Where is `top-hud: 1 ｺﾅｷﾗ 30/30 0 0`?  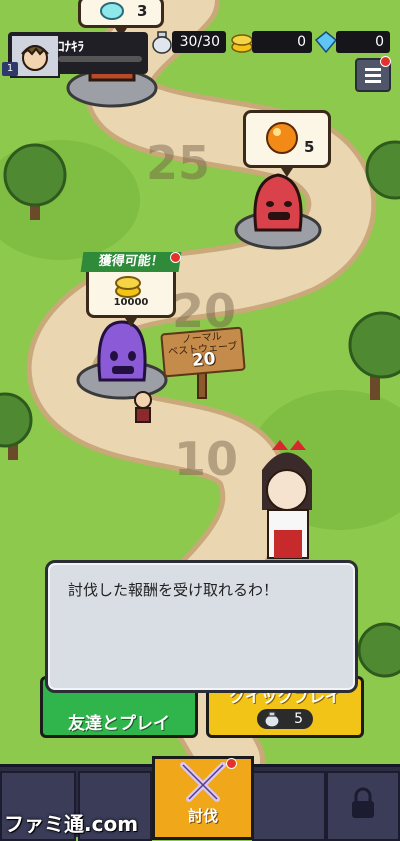 top-hud: 1 ｺﾅｷﾗ 30/30 0 0 is located at coordinates (200, 46).